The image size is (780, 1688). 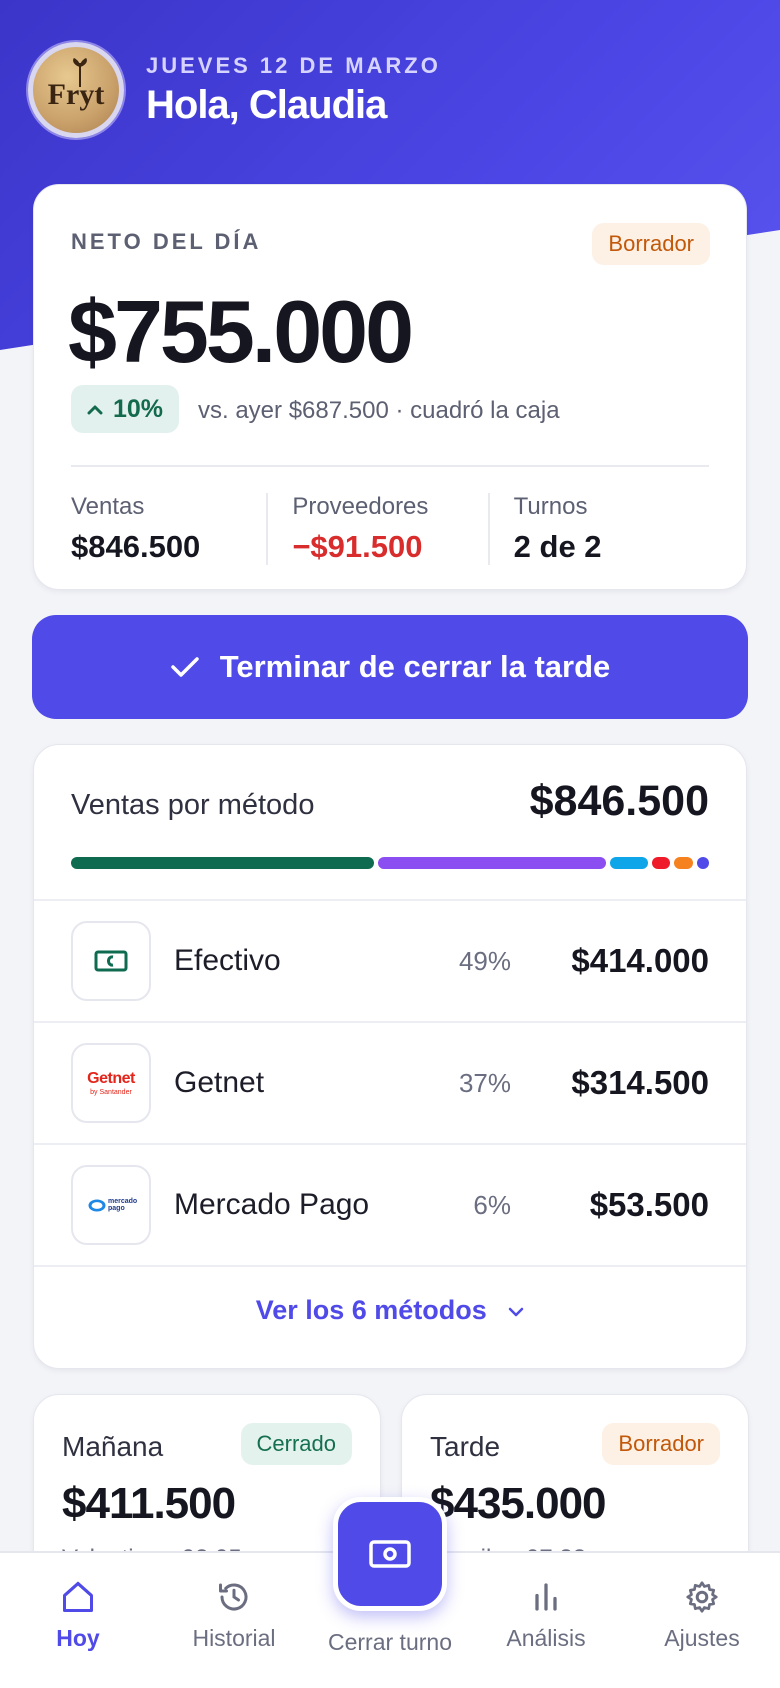 I want to click on header: Fryt JUEVES 12 DE MARZO Hola, Claudia, so click(x=234, y=90).